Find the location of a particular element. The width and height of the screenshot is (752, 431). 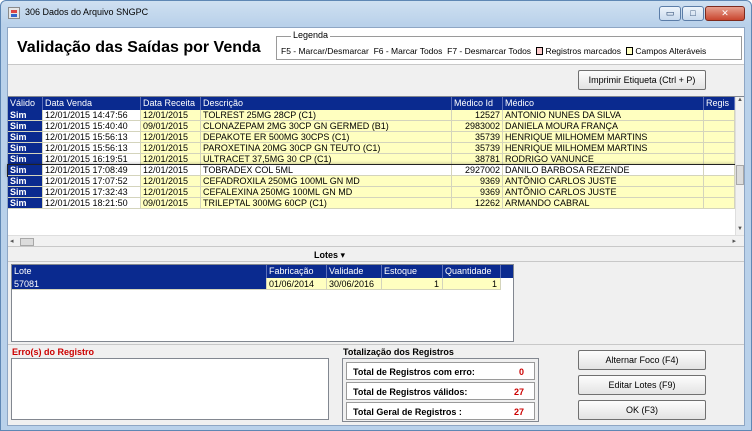

hscroll-thumb is located at coordinates (27, 242).